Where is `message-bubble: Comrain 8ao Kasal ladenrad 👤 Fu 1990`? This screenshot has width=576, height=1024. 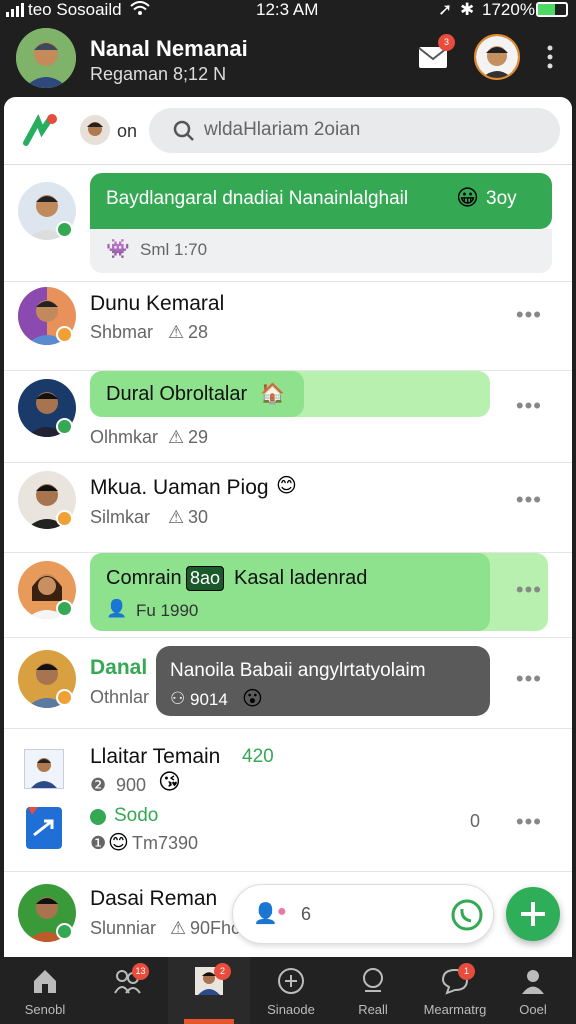 message-bubble: Comrain 8ao Kasal ladenrad 👤 Fu 1990 is located at coordinates (290, 592).